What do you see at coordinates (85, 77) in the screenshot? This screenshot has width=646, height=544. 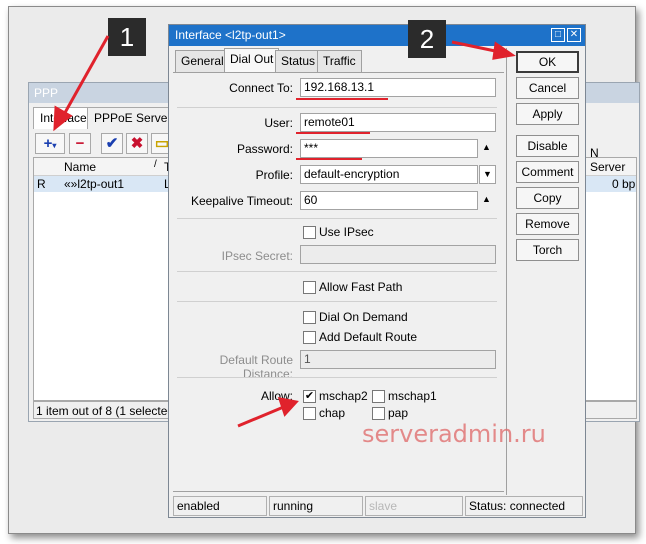 I see `arrow-to-add-button` at bounding box center [85, 77].